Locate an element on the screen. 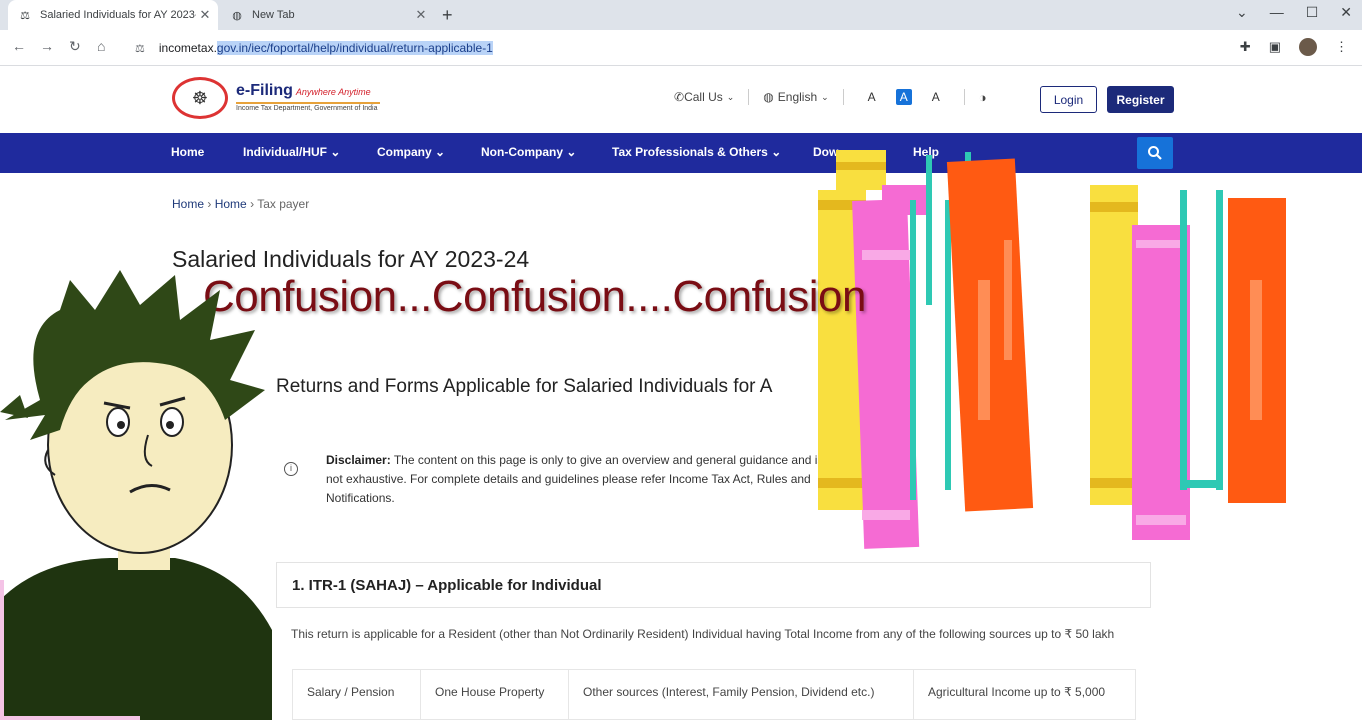 The width and height of the screenshot is (1362, 720). browser-tab-new: ◍ New Tab ✕ is located at coordinates (328, 15).